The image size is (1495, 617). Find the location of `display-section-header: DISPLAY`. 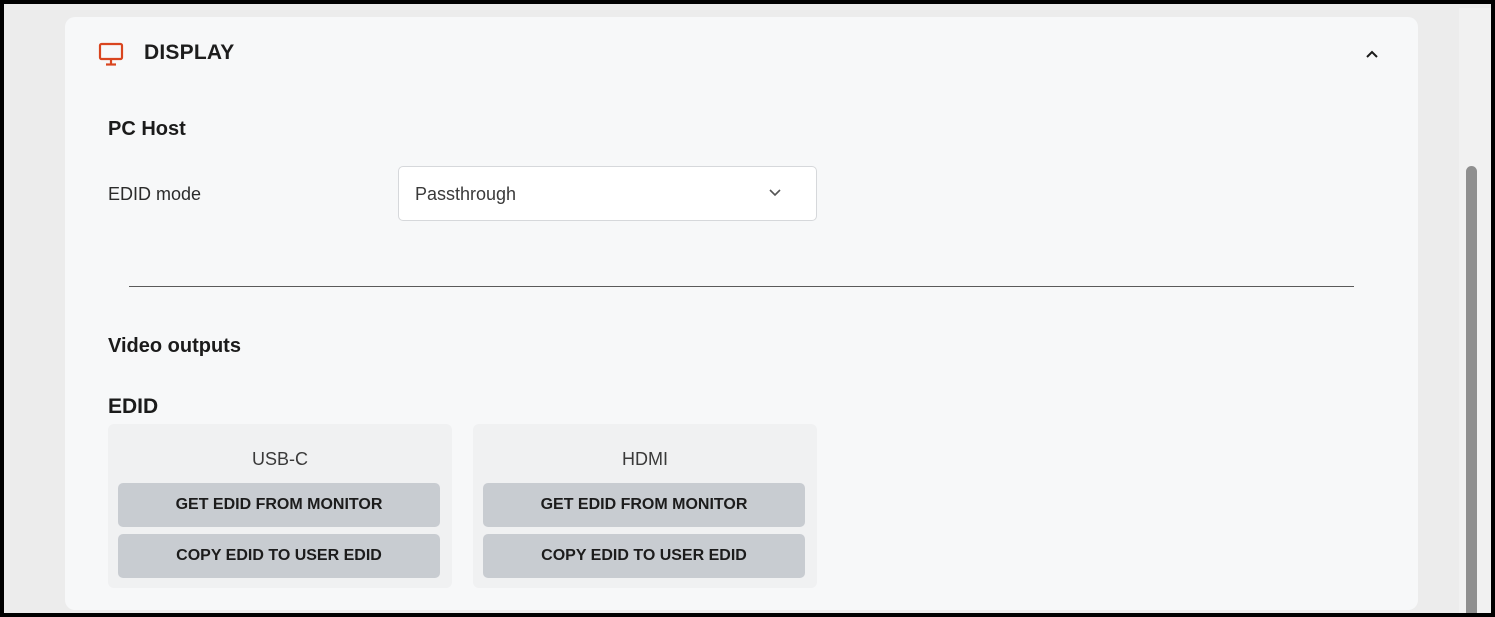

display-section-header: DISPLAY is located at coordinates (741, 55).